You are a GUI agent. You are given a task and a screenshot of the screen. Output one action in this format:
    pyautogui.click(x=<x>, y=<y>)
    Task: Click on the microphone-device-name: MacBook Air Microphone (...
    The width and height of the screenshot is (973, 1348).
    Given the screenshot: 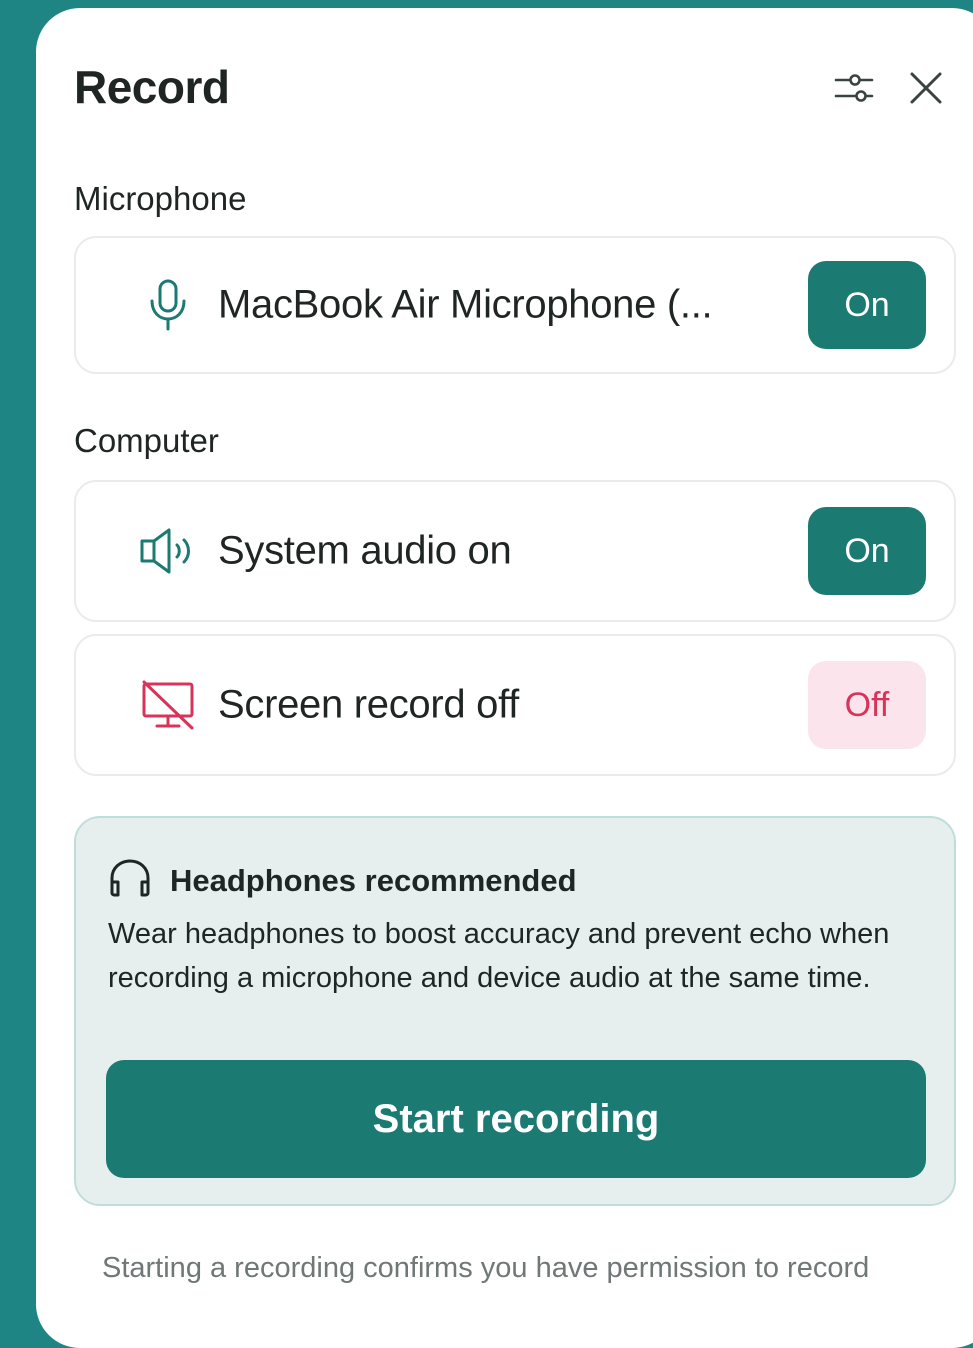 What is the action you would take?
    pyautogui.click(x=465, y=304)
    